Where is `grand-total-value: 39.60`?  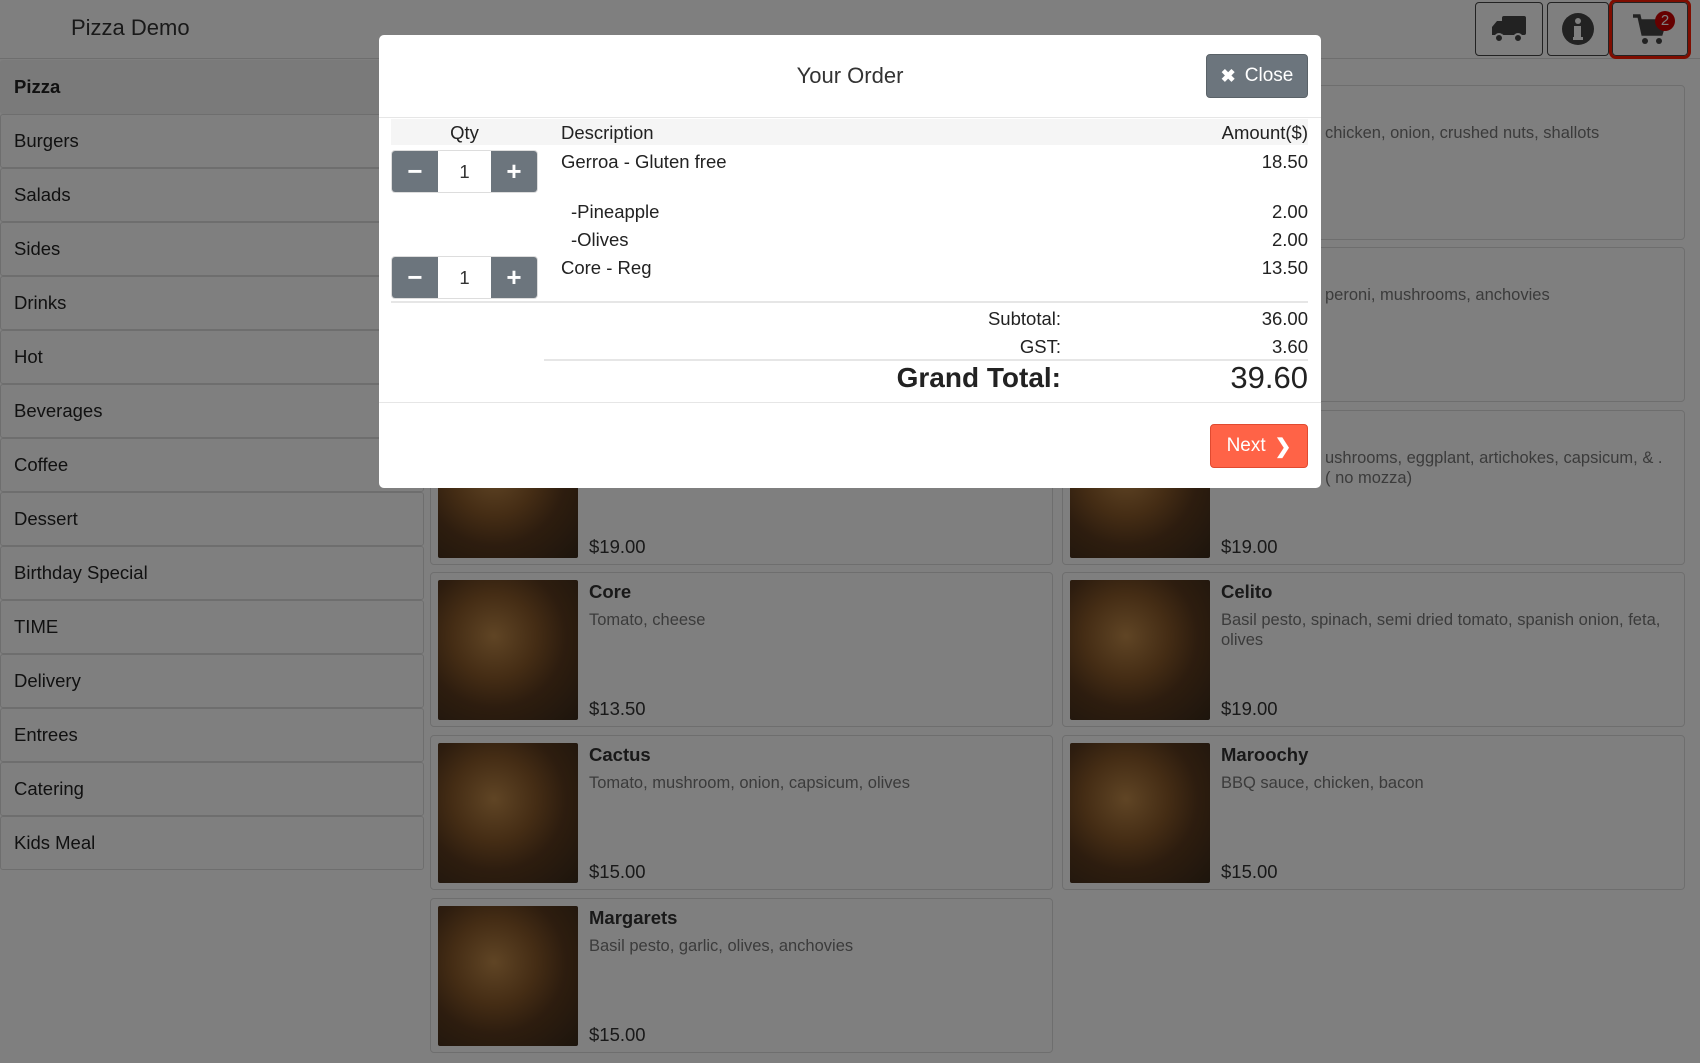
grand-total-value: 39.60 is located at coordinates (1269, 377).